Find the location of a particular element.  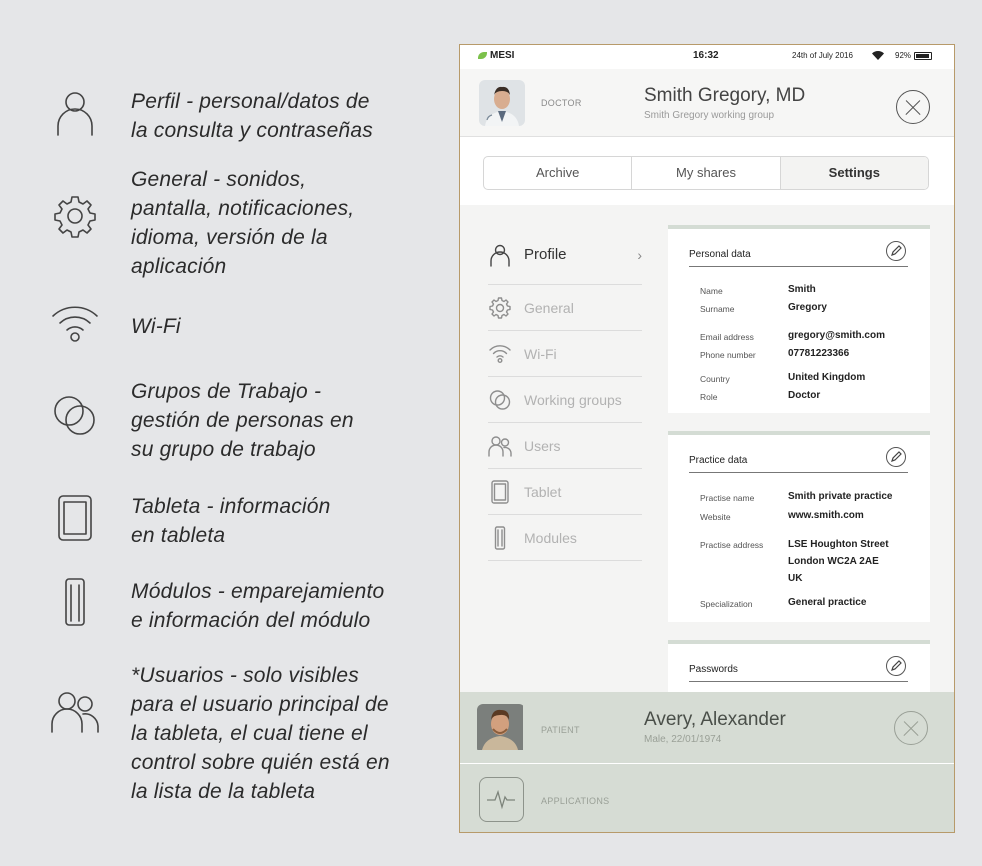

doctor-name: Smith Gregory, MD is located at coordinates (725, 95).